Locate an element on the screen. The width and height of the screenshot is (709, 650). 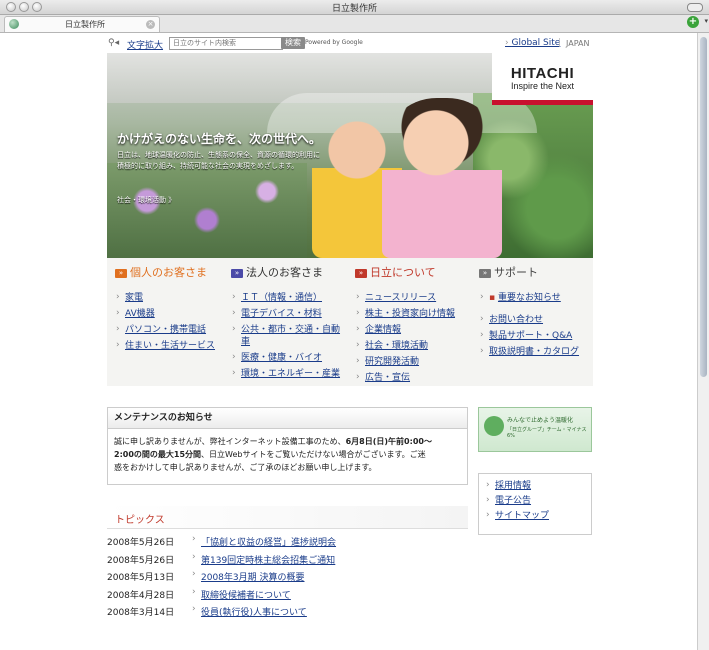
list-item: ＩＴ（情報・通信） is located at coordinates (290, 297).